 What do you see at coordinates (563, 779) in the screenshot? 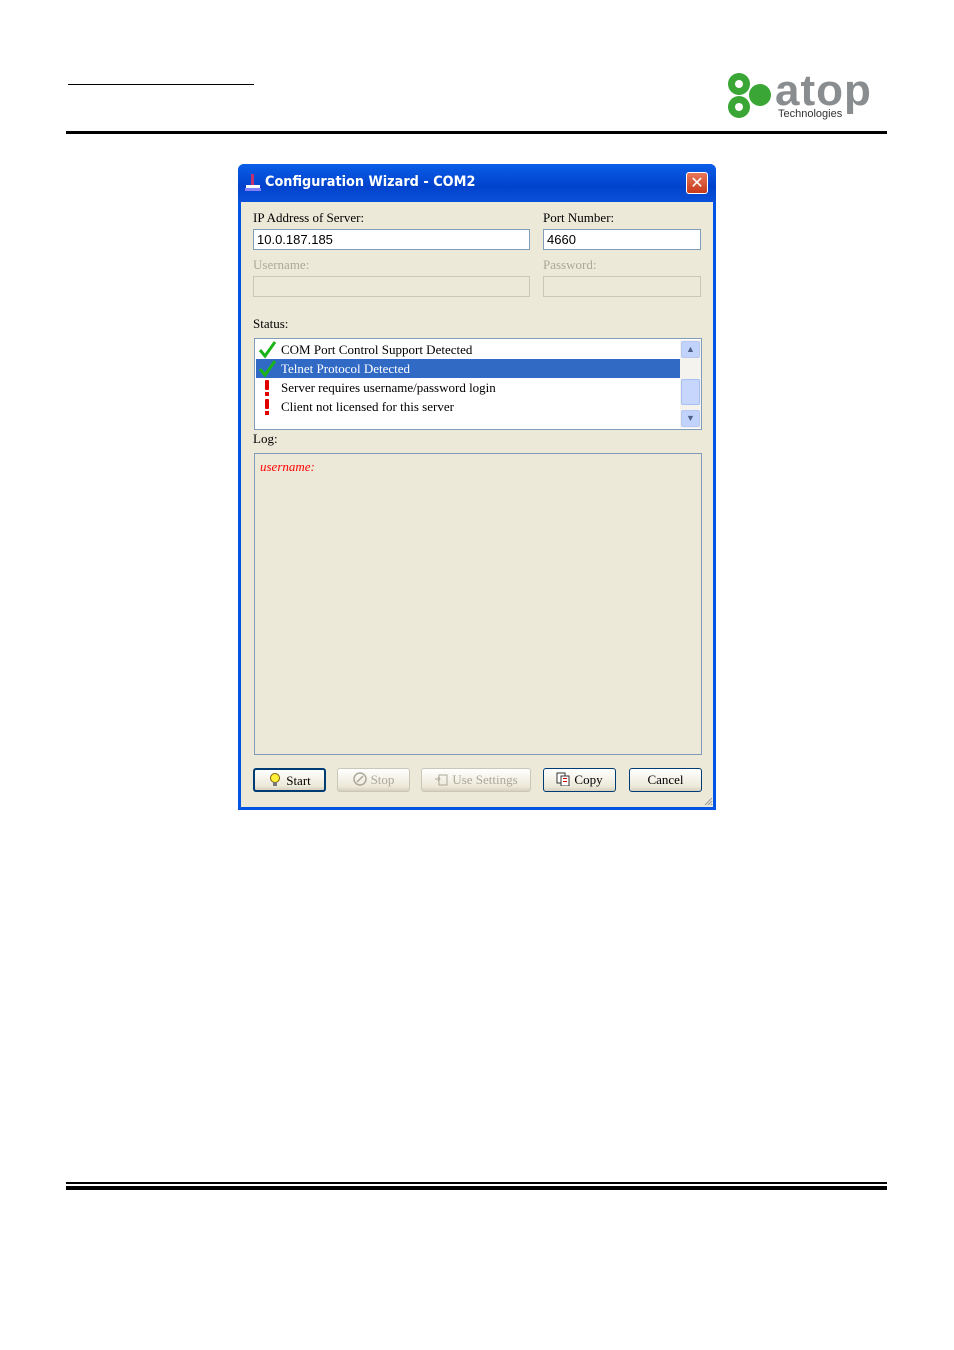
I see `copy-icon` at bounding box center [563, 779].